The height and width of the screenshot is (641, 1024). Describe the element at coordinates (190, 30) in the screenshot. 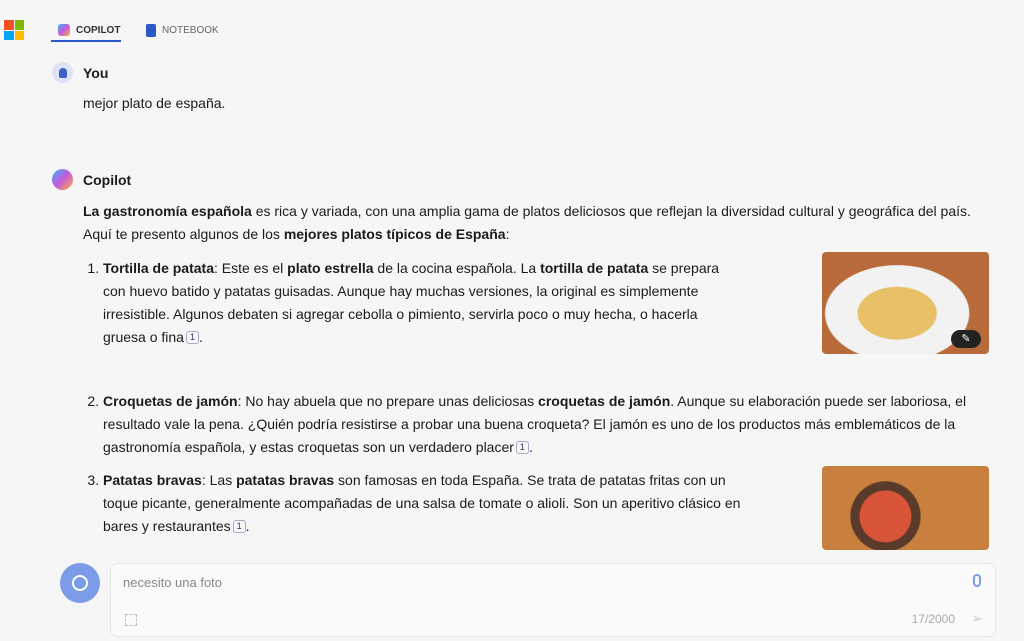

I see `tab-label: NOTEBOOK` at that location.